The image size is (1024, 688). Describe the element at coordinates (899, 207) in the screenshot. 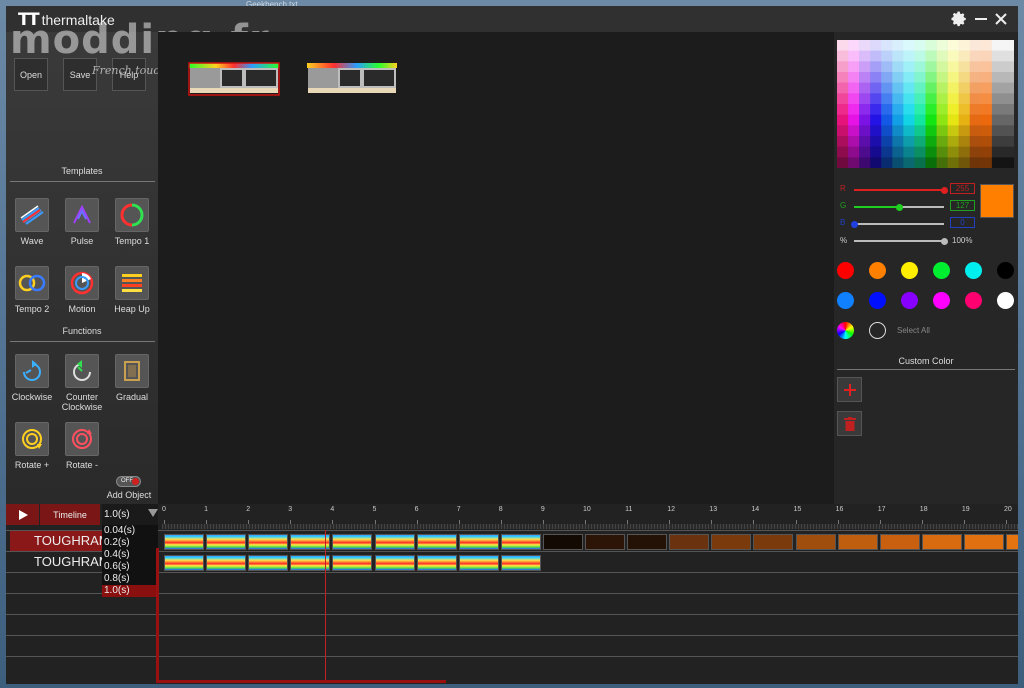

I see `green-slider-knob` at that location.